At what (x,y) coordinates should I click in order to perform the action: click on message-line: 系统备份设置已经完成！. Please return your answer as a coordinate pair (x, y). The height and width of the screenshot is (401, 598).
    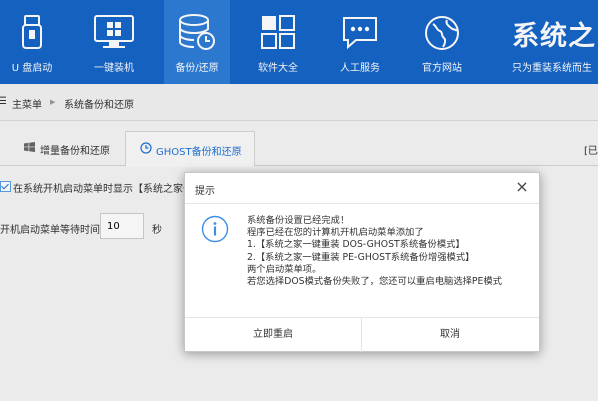
    Looking at the image, I should click on (298, 220).